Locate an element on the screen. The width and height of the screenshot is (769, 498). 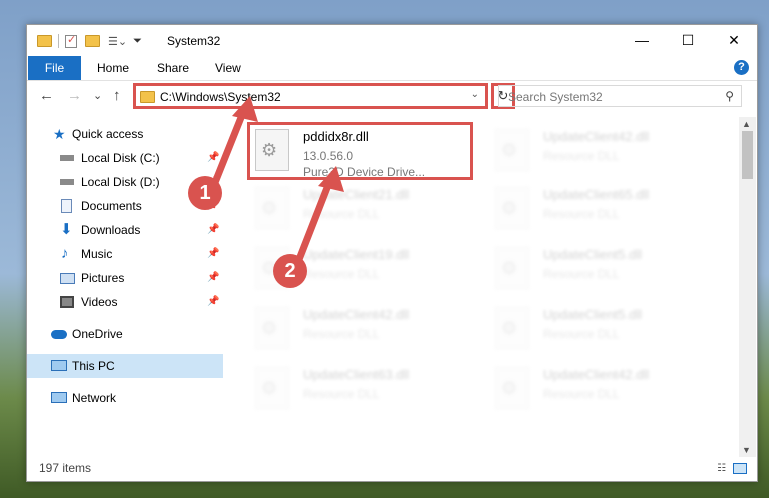
step-badge-2: 2 is located at coordinates (290, 271).